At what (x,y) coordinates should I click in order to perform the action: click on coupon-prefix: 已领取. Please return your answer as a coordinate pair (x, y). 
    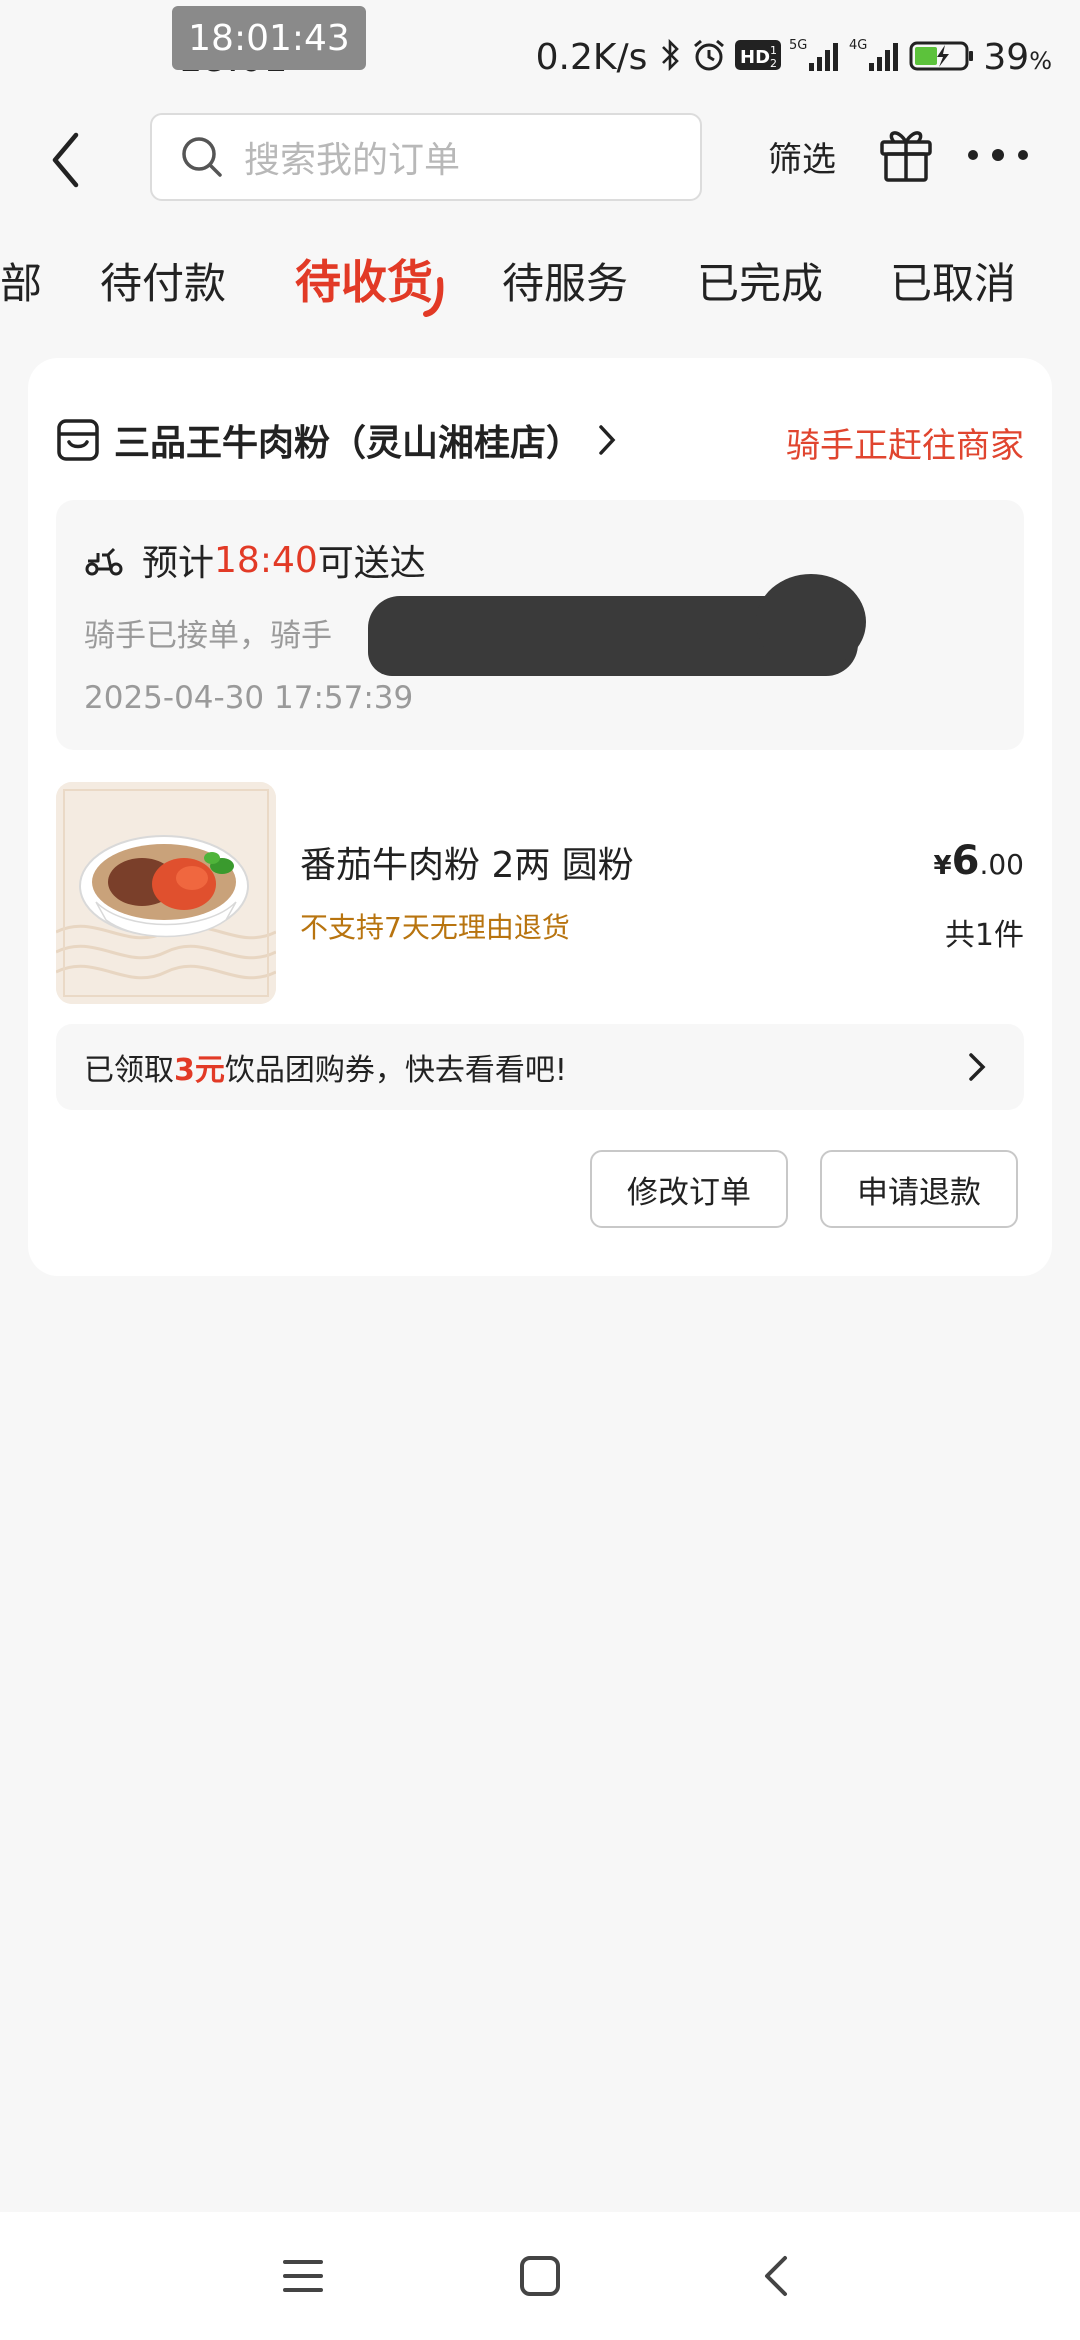
    Looking at the image, I should click on (129, 1070).